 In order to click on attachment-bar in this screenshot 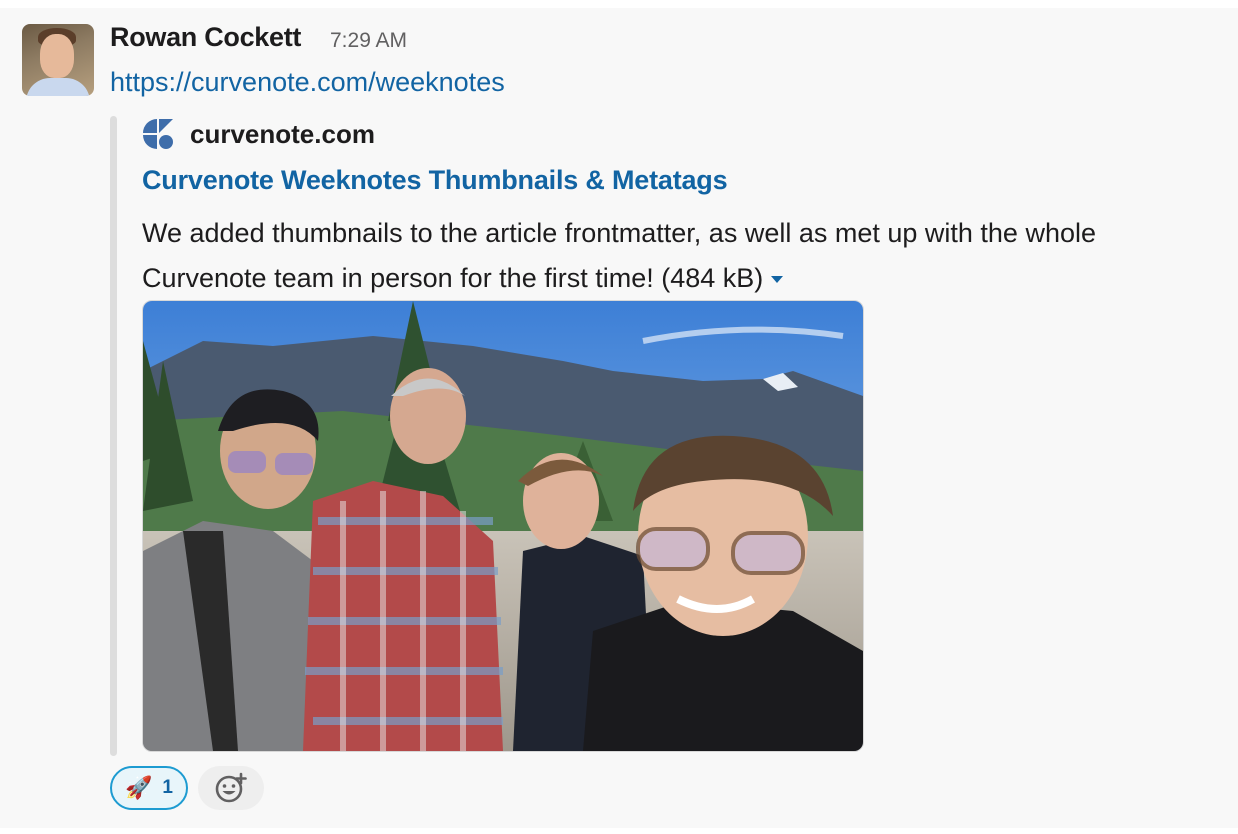, I will do `click(113, 436)`.